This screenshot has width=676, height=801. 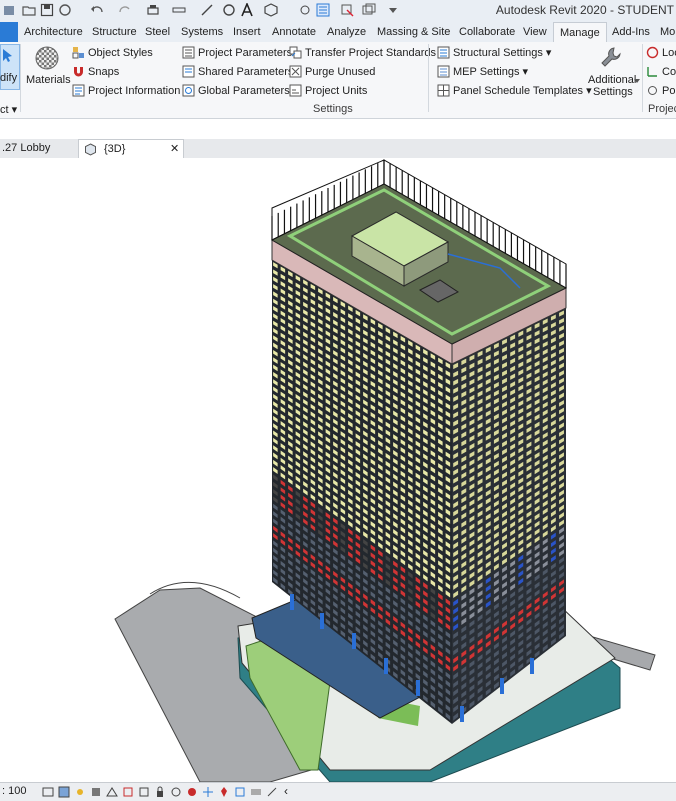 I want to click on chevron-down-icon, so click(x=637, y=81).